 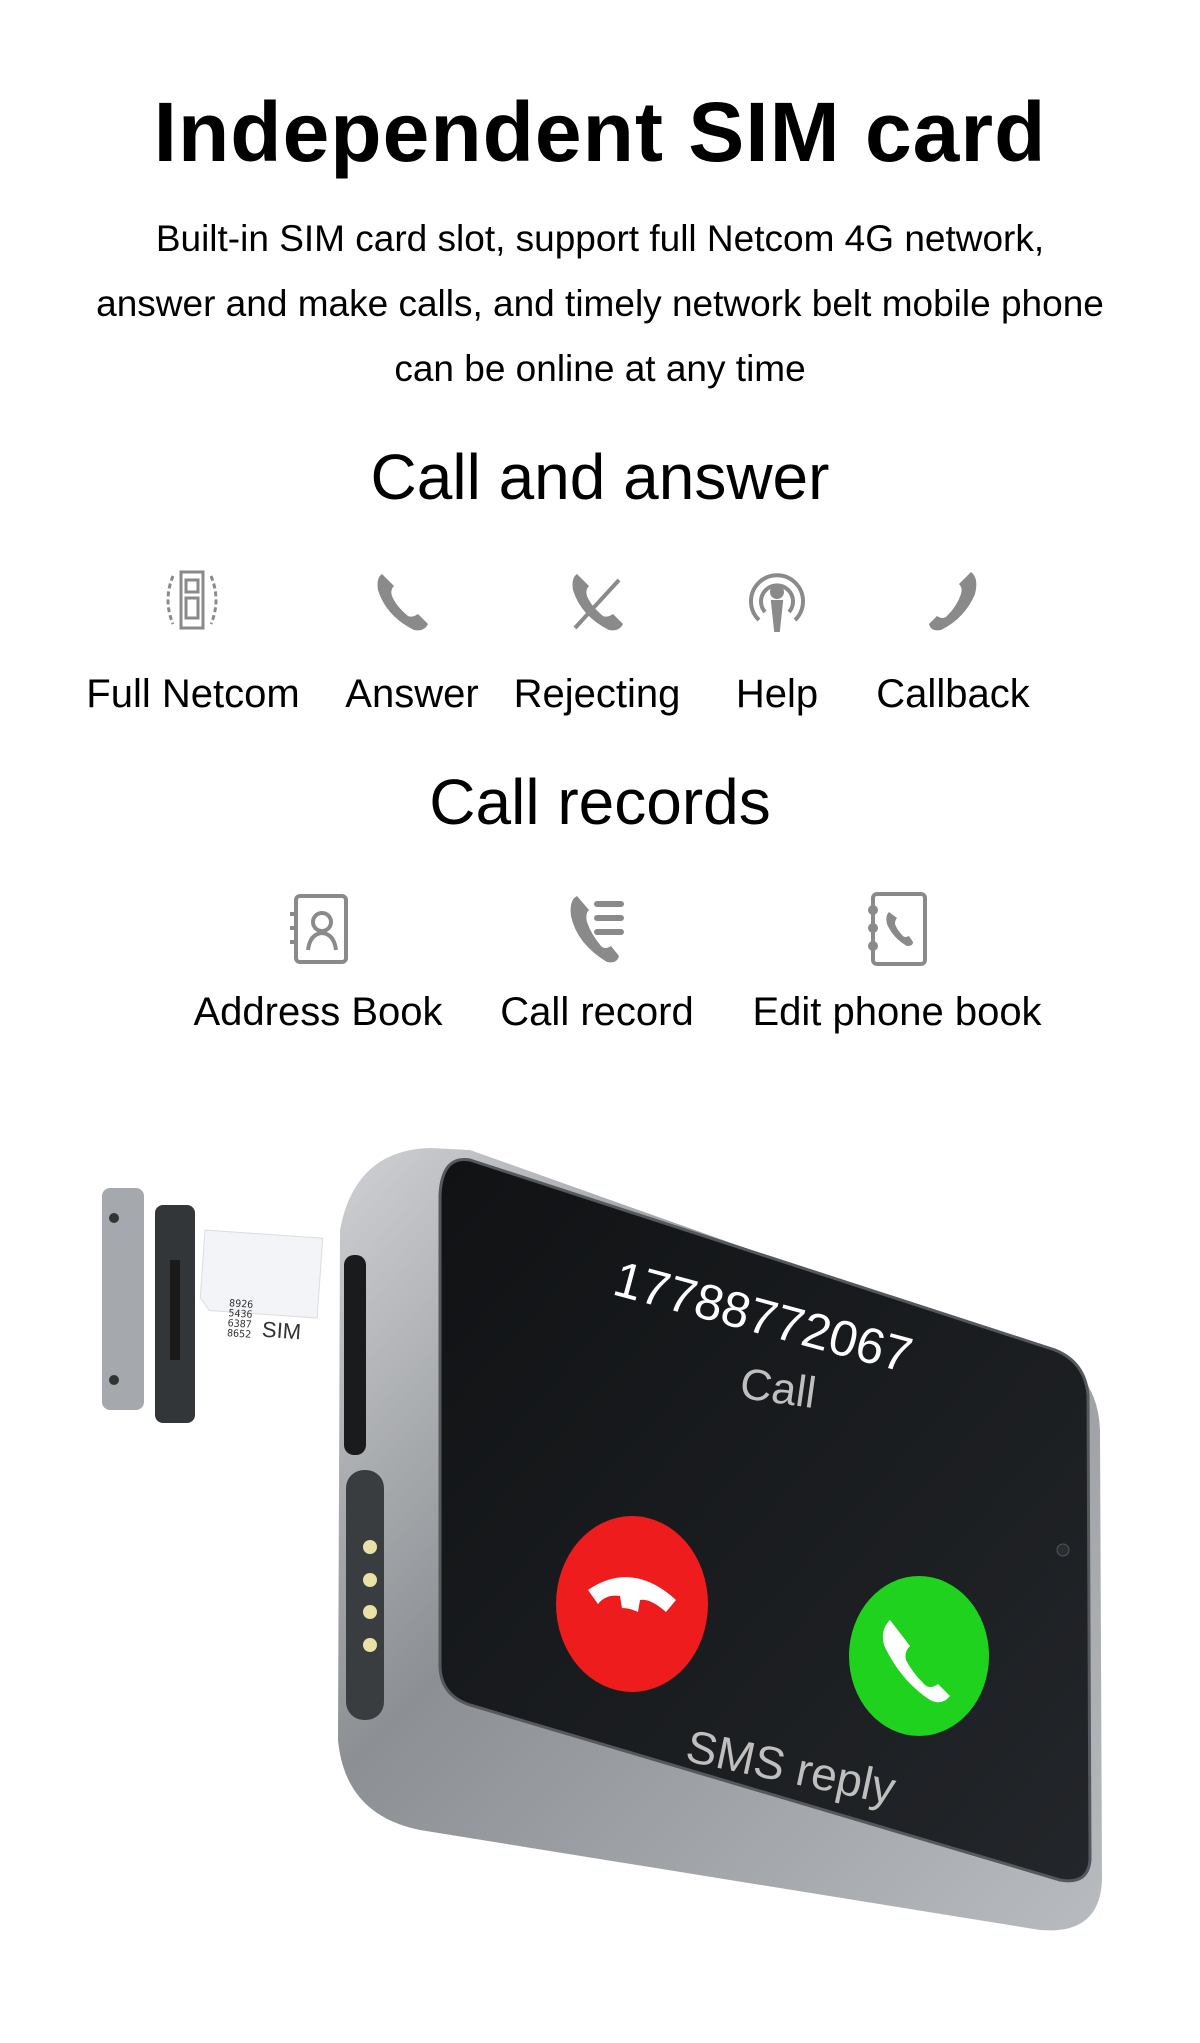 What do you see at coordinates (281, 1330) in the screenshot?
I see `sim-card-label: SIM` at bounding box center [281, 1330].